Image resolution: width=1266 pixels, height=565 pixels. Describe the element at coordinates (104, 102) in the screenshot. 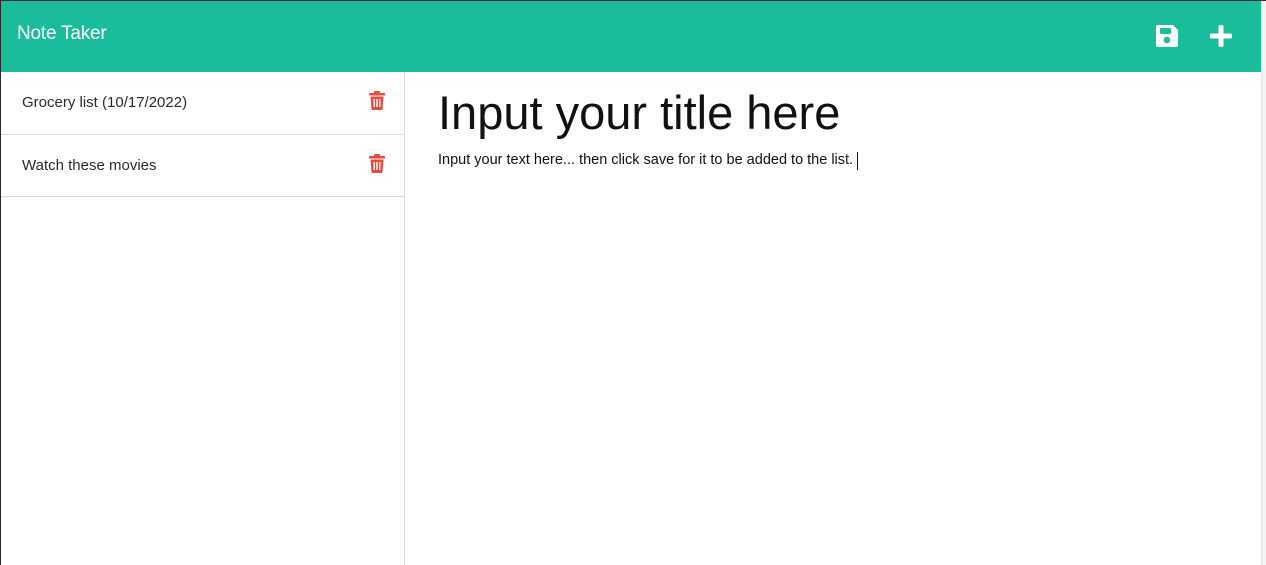

I see `note-title: Grocery list (10/17/2022)` at that location.